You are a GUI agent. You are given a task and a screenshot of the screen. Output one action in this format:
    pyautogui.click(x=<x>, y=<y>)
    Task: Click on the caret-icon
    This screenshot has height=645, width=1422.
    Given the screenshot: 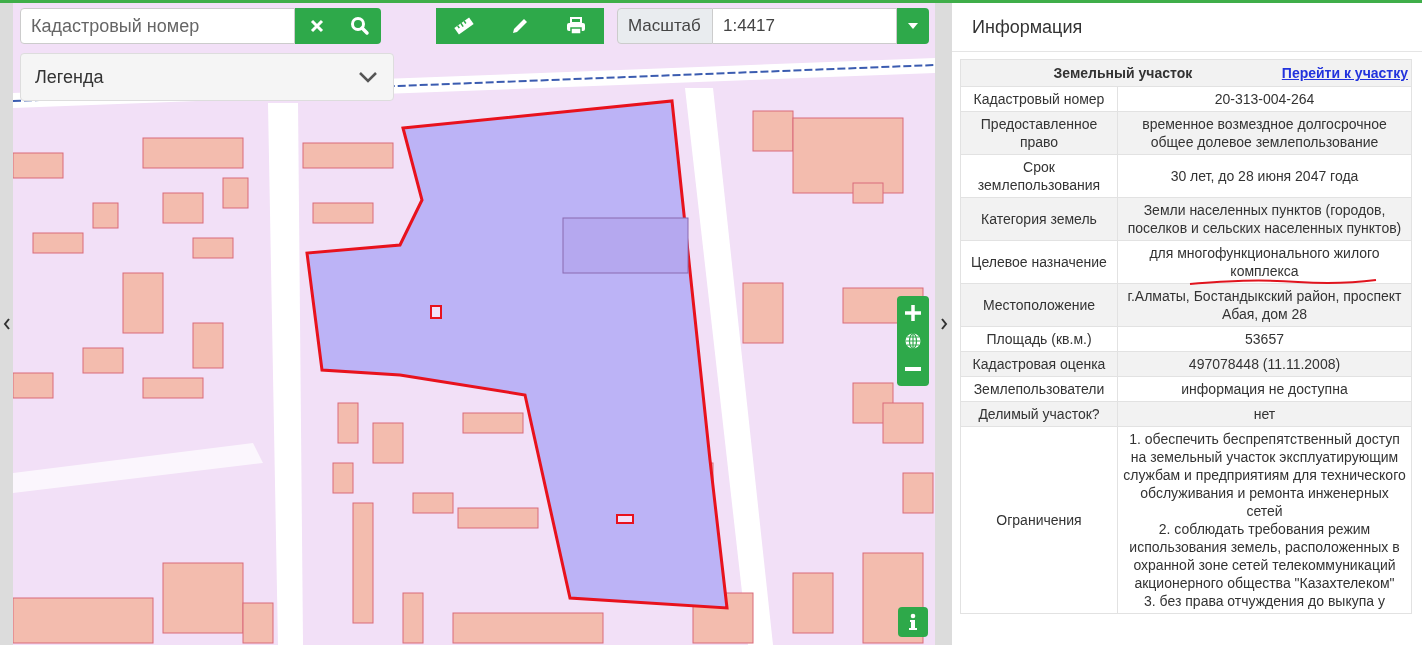 What is the action you would take?
    pyautogui.click(x=913, y=26)
    